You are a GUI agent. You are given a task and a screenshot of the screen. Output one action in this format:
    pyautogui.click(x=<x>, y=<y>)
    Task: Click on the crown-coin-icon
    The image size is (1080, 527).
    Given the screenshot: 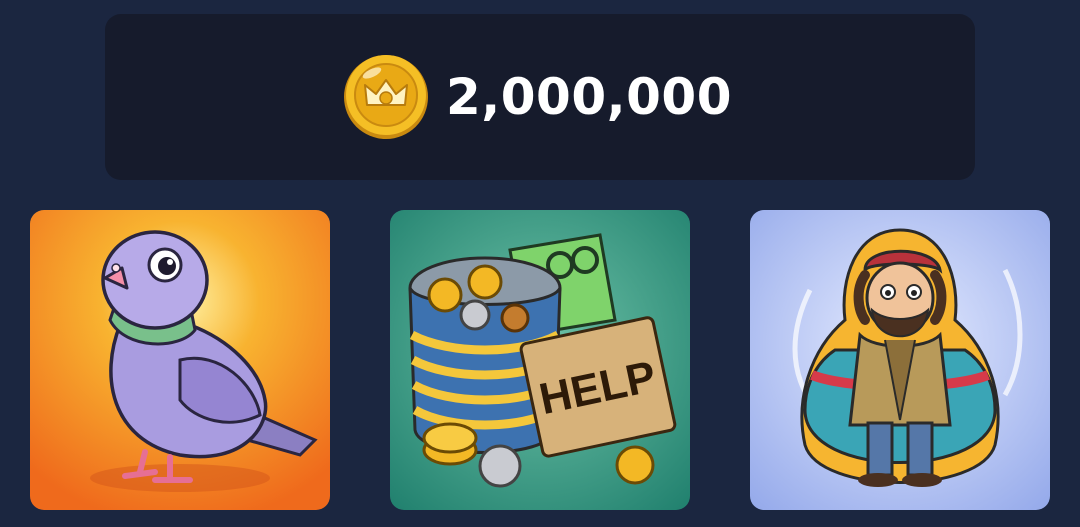 What is the action you would take?
    pyautogui.click(x=385, y=97)
    